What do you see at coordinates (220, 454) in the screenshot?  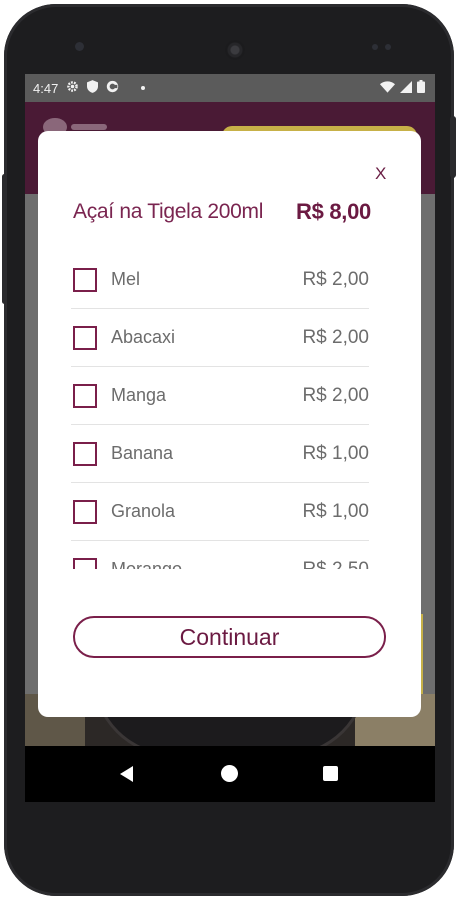 I see `option-row-banana: Banana R$ 1,00` at bounding box center [220, 454].